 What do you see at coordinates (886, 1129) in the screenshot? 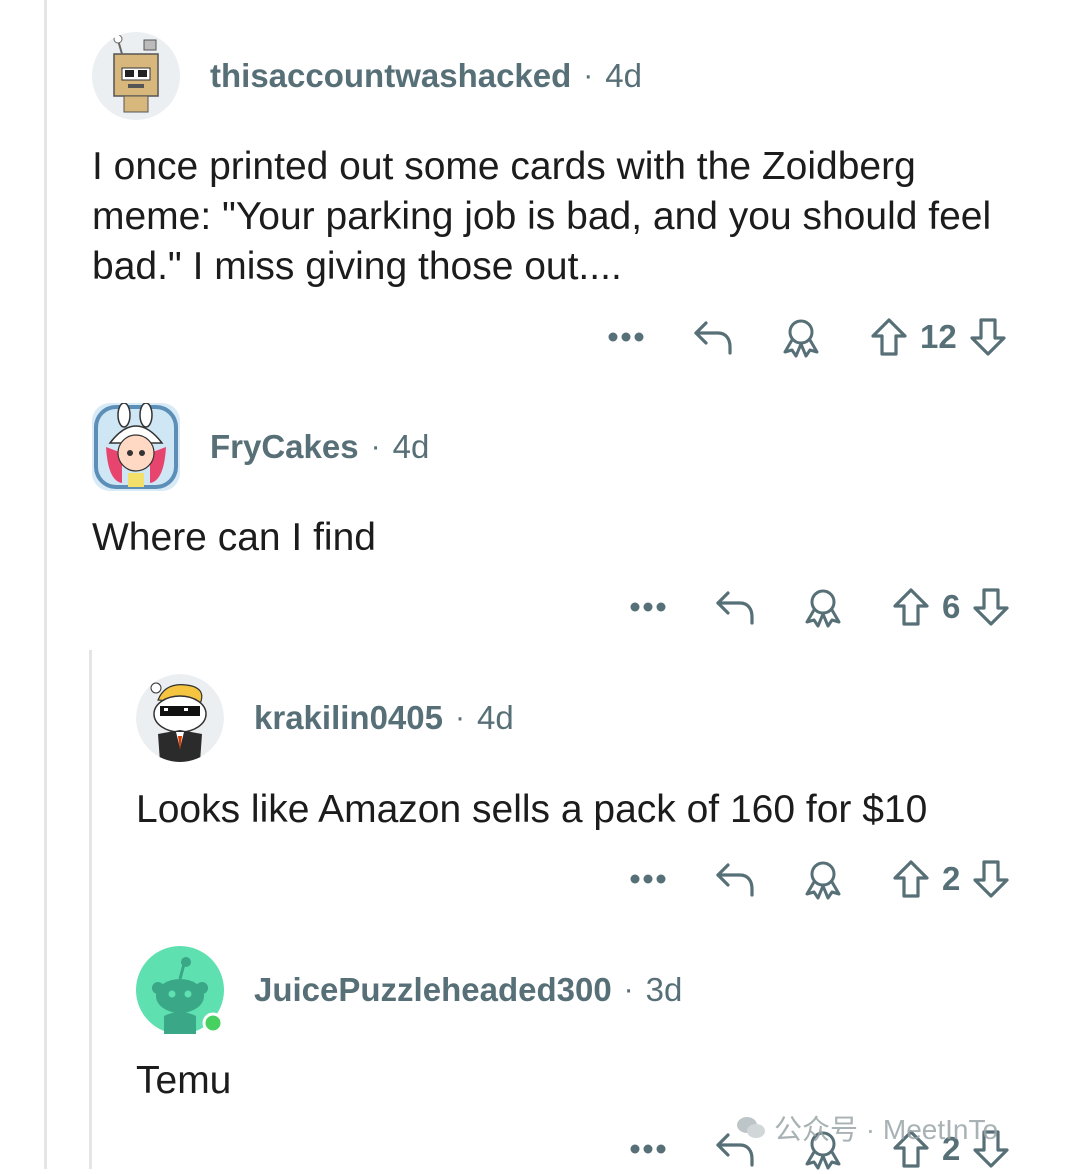
I see `watermark-text: 公众号 · MeetInTo` at bounding box center [886, 1129].